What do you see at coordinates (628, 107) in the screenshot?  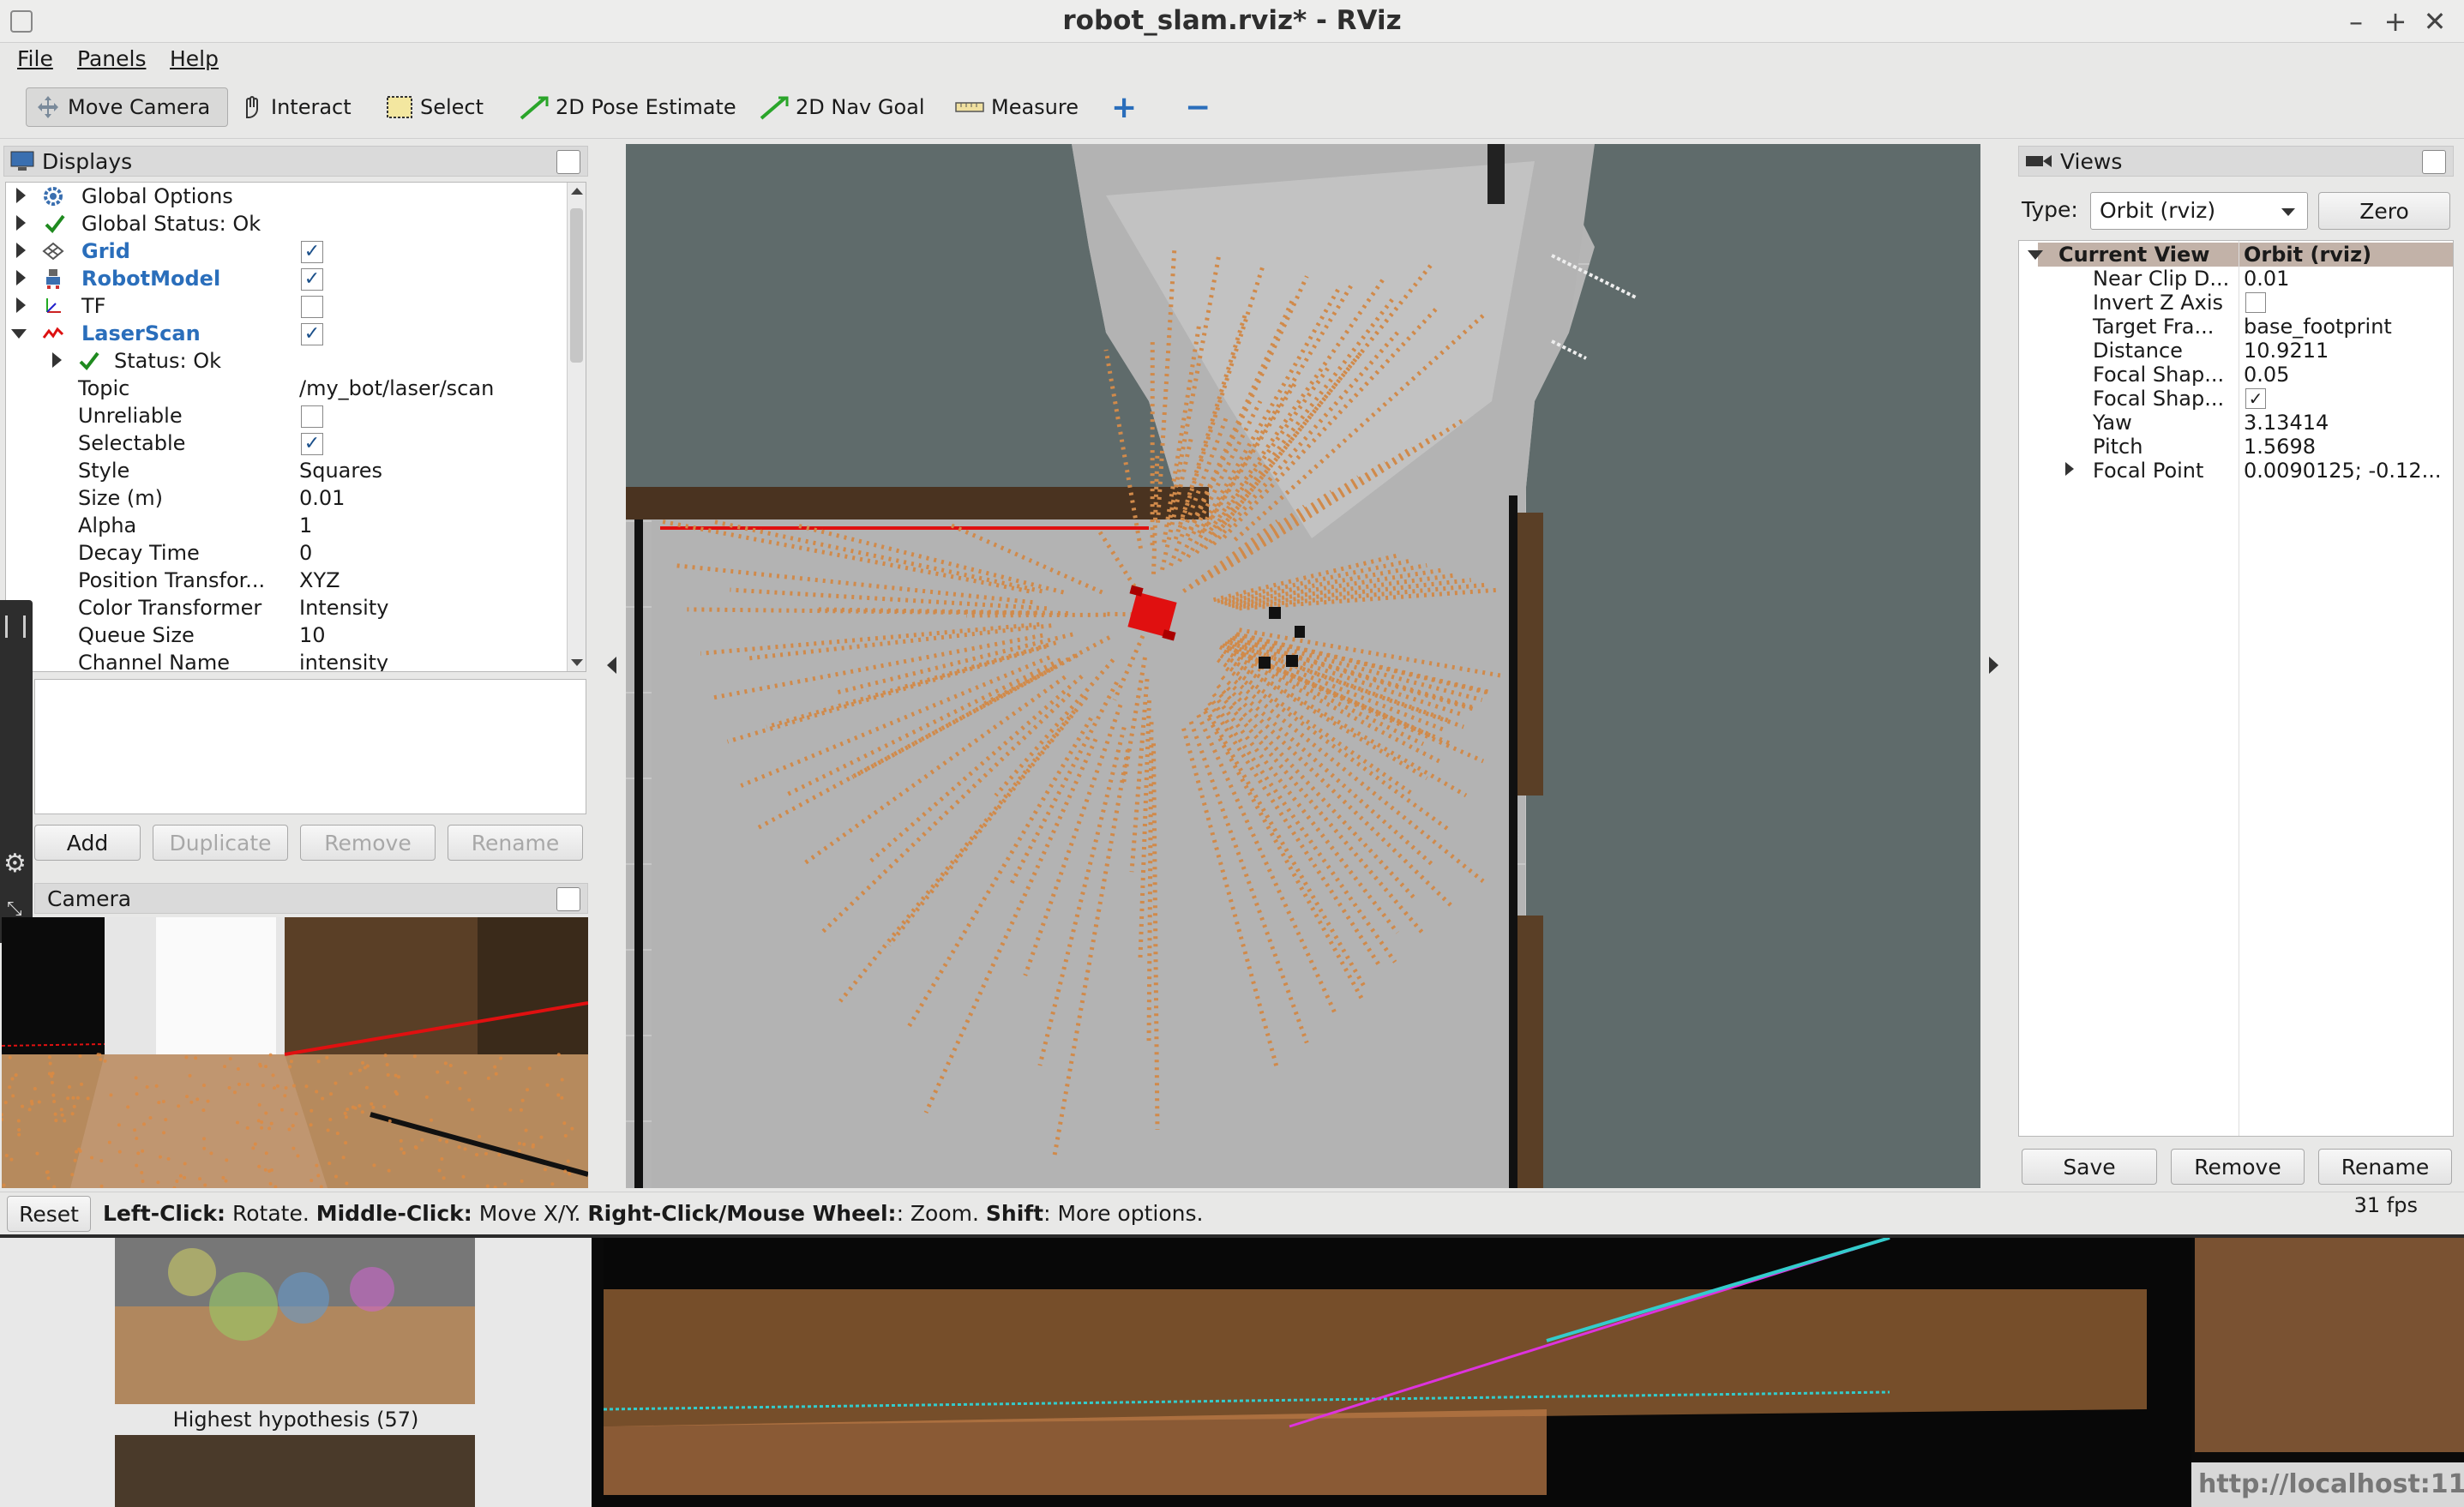 I see `pose-estimate-tool: 2D Pose Estimate` at bounding box center [628, 107].